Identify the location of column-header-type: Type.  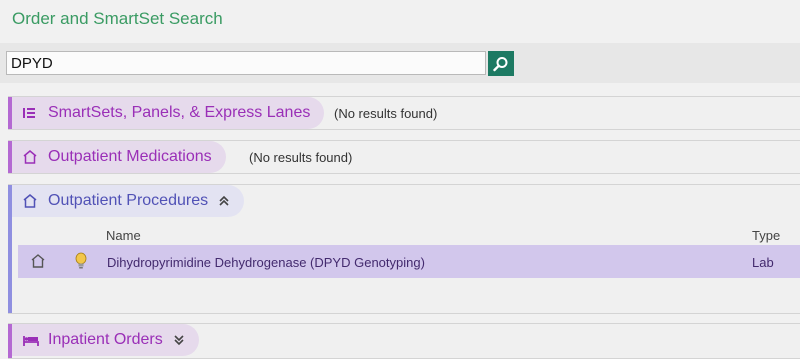
(766, 235).